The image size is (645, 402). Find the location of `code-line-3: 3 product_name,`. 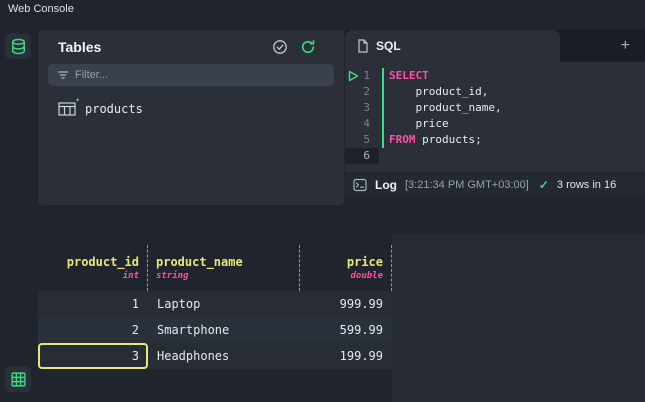

code-line-3: 3 product_name, is located at coordinates (495, 108).